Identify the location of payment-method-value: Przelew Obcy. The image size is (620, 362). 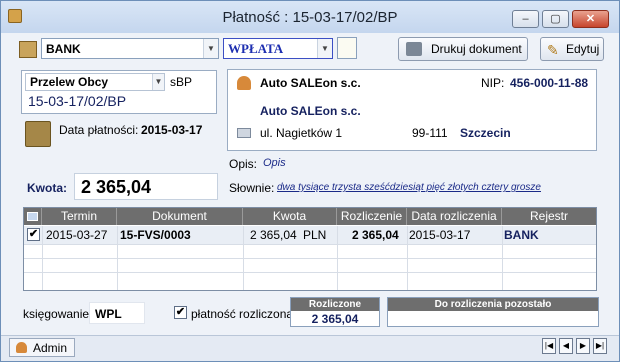
(69, 82).